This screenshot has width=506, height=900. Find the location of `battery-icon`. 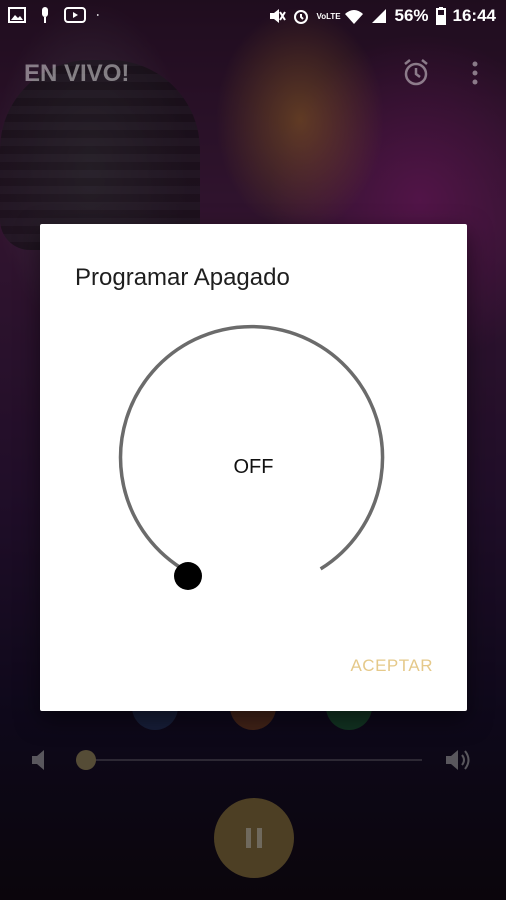

battery-icon is located at coordinates (440, 16).